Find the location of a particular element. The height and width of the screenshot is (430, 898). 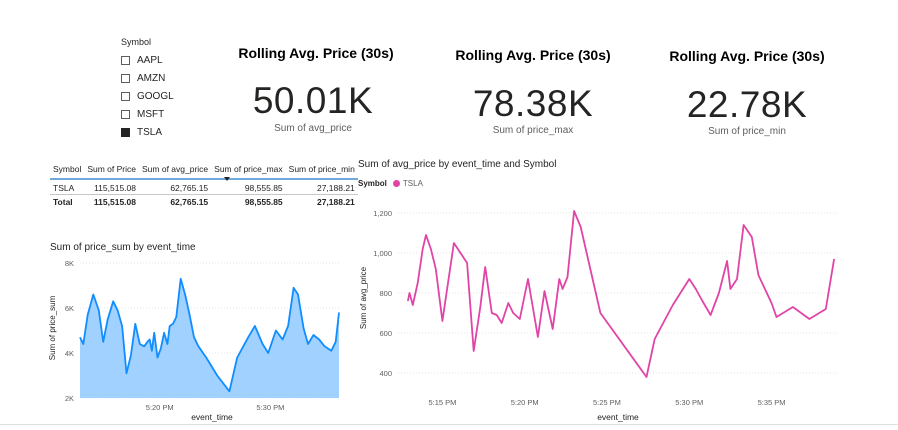

legend-dot-icon is located at coordinates (396, 183).